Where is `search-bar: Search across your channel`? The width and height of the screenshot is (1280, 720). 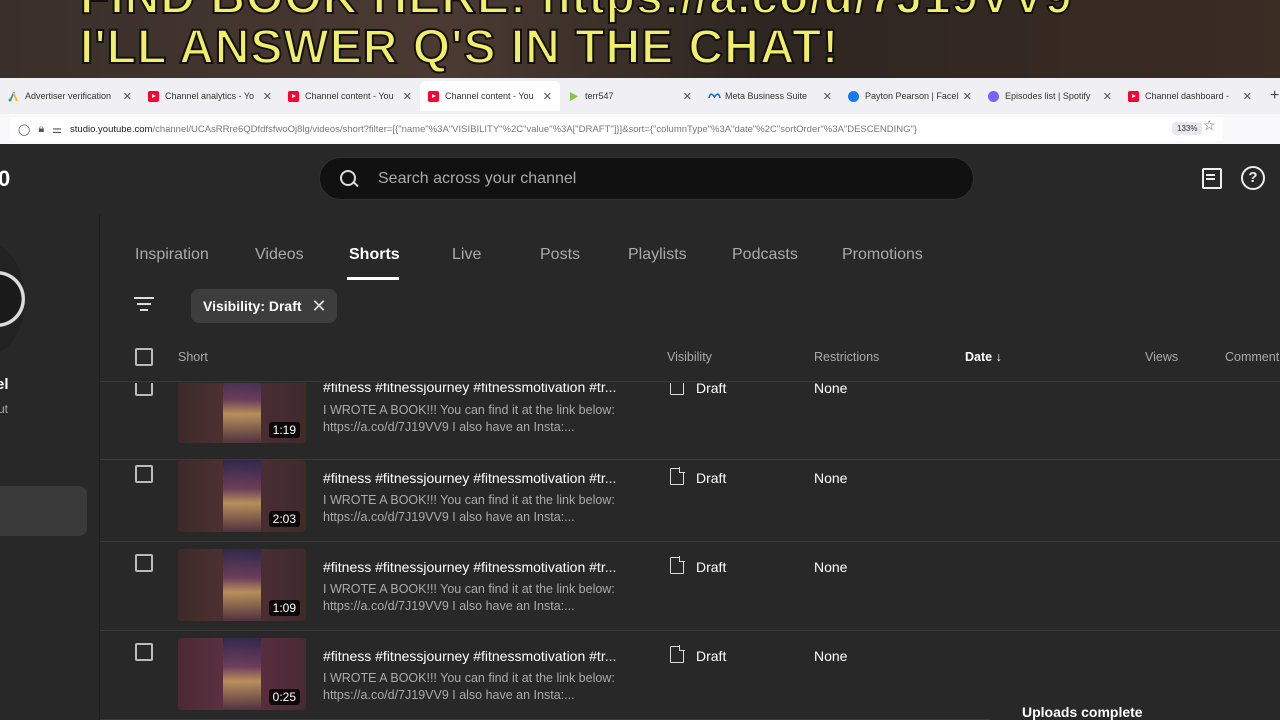
search-bar: Search across your channel is located at coordinates (646, 178).